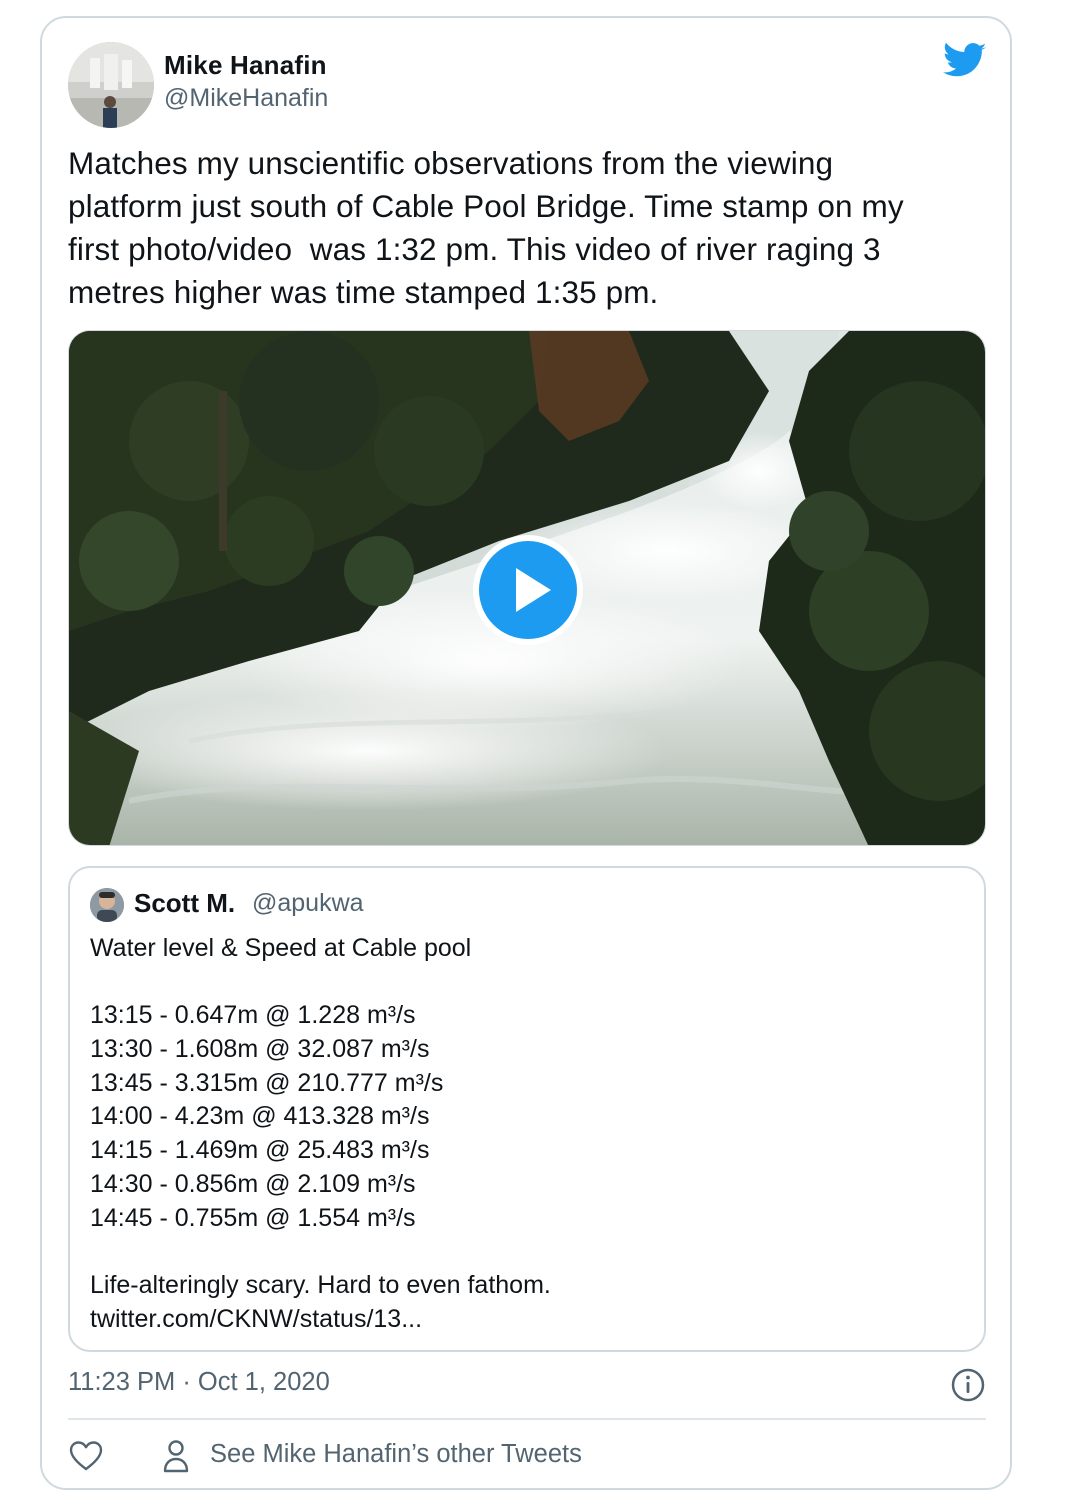 The width and height of the screenshot is (1080, 1509). I want to click on author-handle: @MikeHanafin, so click(246, 98).